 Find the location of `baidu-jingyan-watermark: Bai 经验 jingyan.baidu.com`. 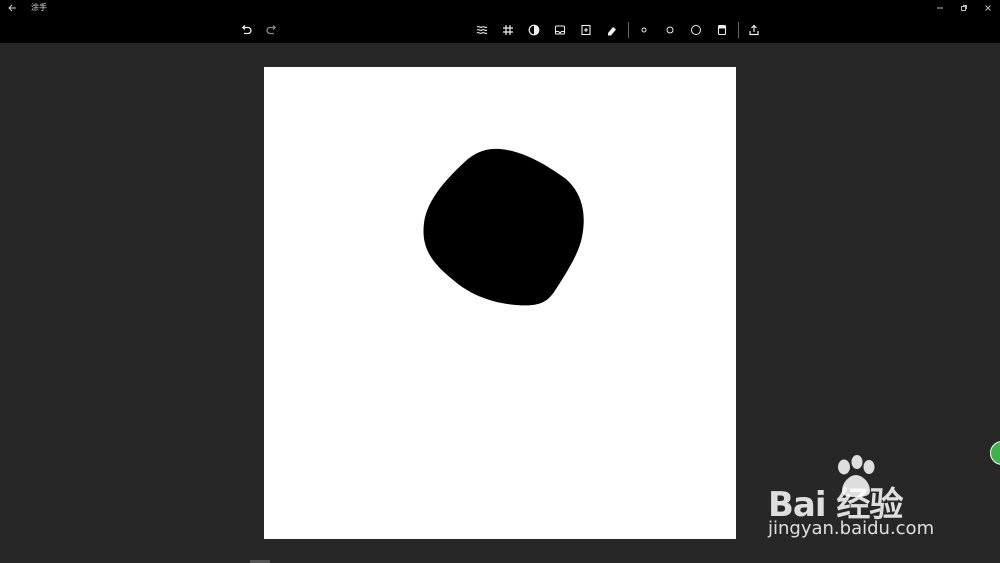

baidu-jingyan-watermark: Bai 经验 jingyan.baidu.com is located at coordinates (859, 500).